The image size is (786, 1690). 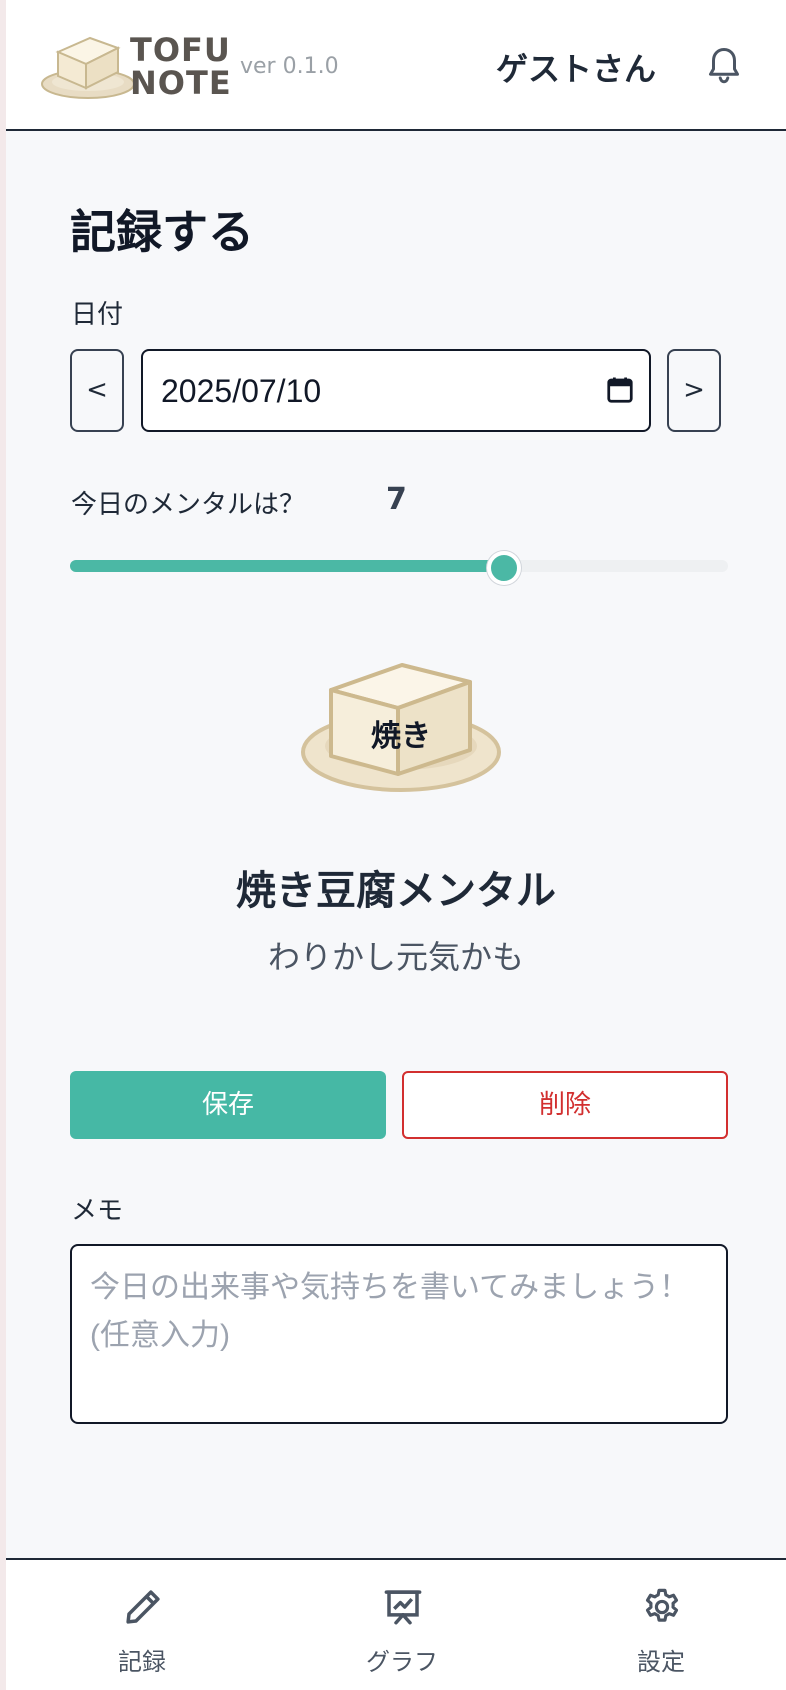 What do you see at coordinates (142, 1625) in the screenshot?
I see `nav-item-record: 記録` at bounding box center [142, 1625].